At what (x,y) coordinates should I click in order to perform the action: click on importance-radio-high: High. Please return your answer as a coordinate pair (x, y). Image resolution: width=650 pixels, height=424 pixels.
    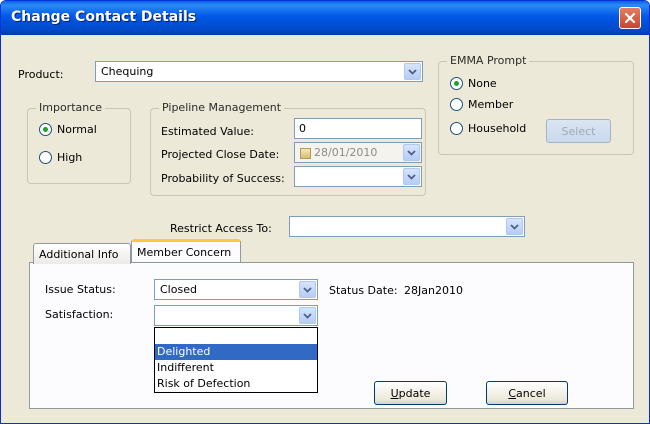
    Looking at the image, I should click on (60, 157).